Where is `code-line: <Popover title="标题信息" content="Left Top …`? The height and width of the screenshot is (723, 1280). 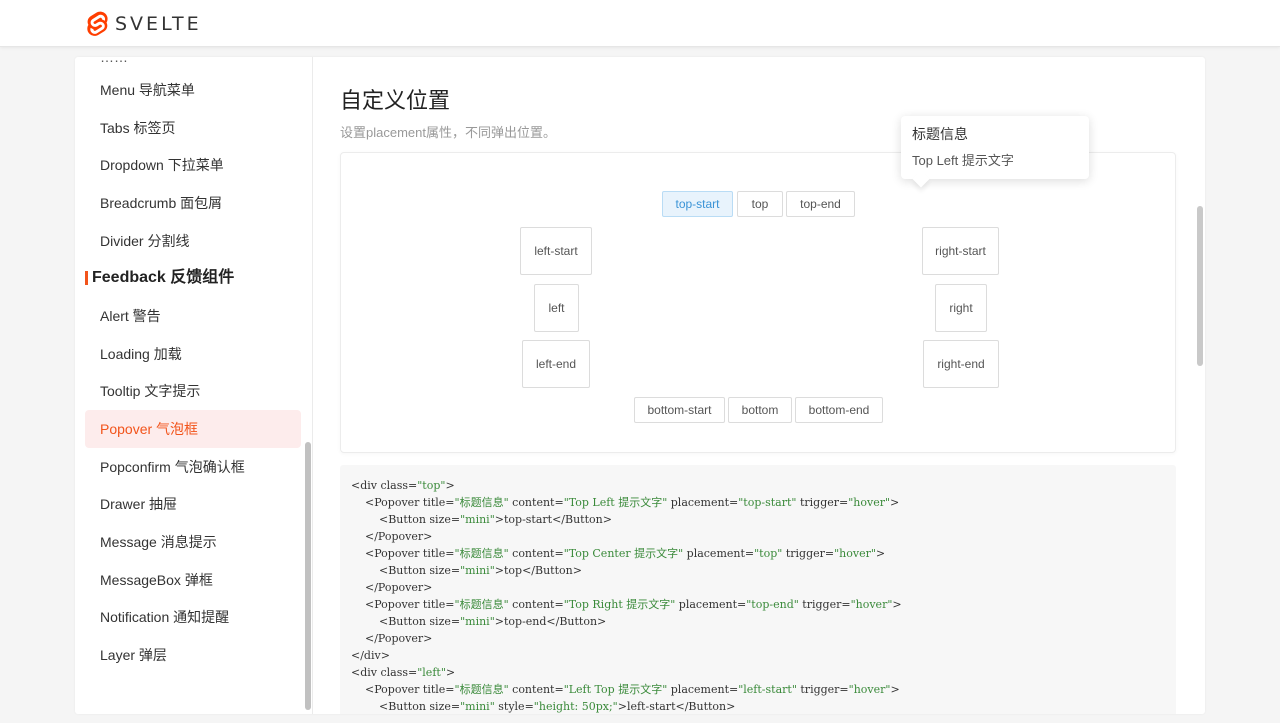 code-line: <Popover title="标题信息" content="Left Top … is located at coordinates (758, 689).